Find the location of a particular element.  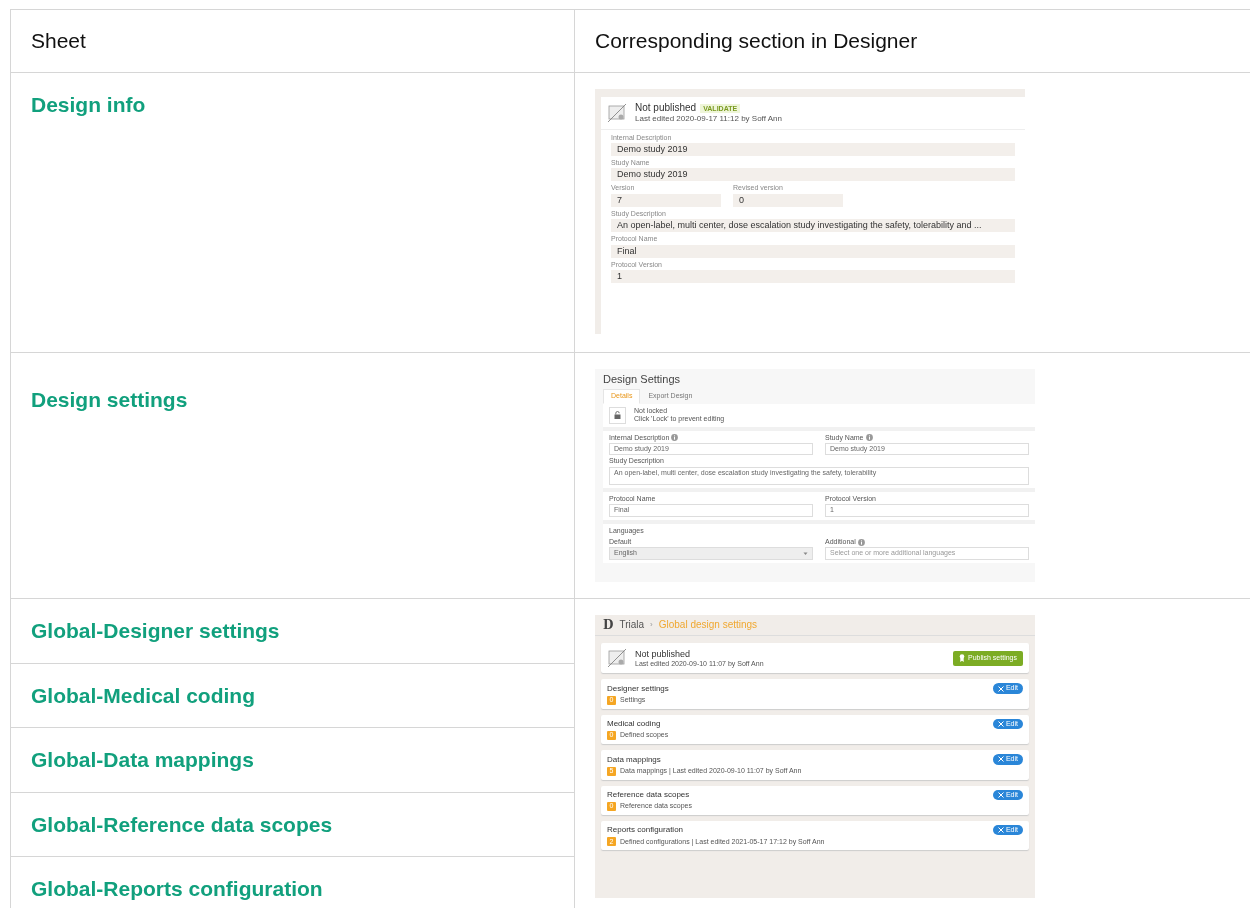

breadcrumb-link: Triala is located at coordinates (632, 625).